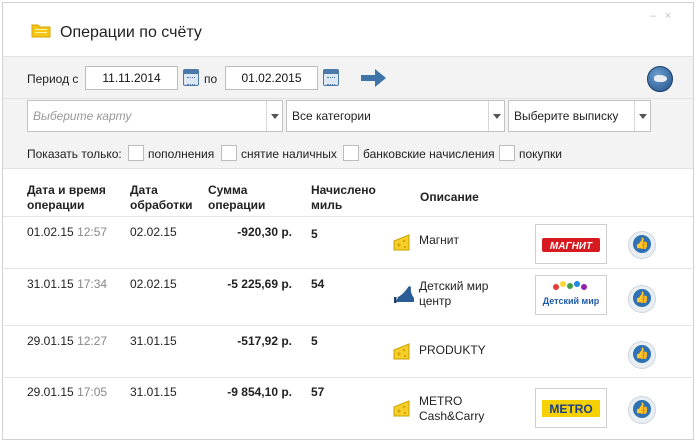  What do you see at coordinates (449, 197) in the screenshot?
I see `header-description: Описание` at bounding box center [449, 197].